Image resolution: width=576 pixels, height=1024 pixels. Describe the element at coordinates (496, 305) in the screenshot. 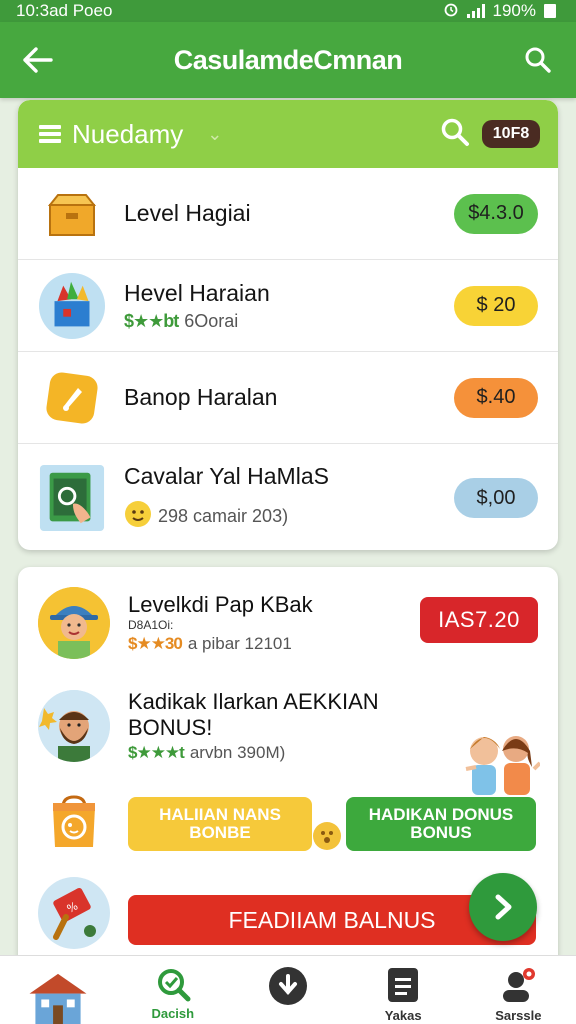

I see `price-pill: $ 20` at that location.